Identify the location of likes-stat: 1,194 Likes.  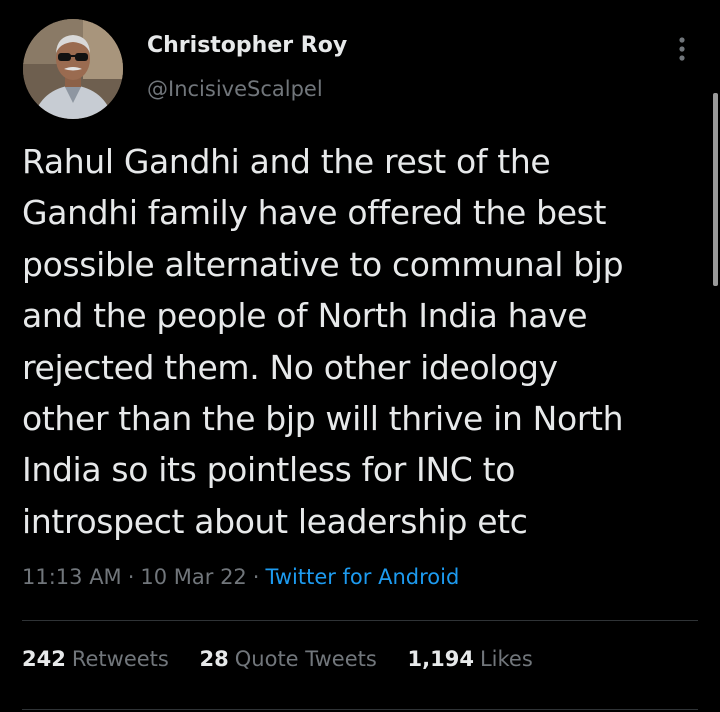
(470, 659).